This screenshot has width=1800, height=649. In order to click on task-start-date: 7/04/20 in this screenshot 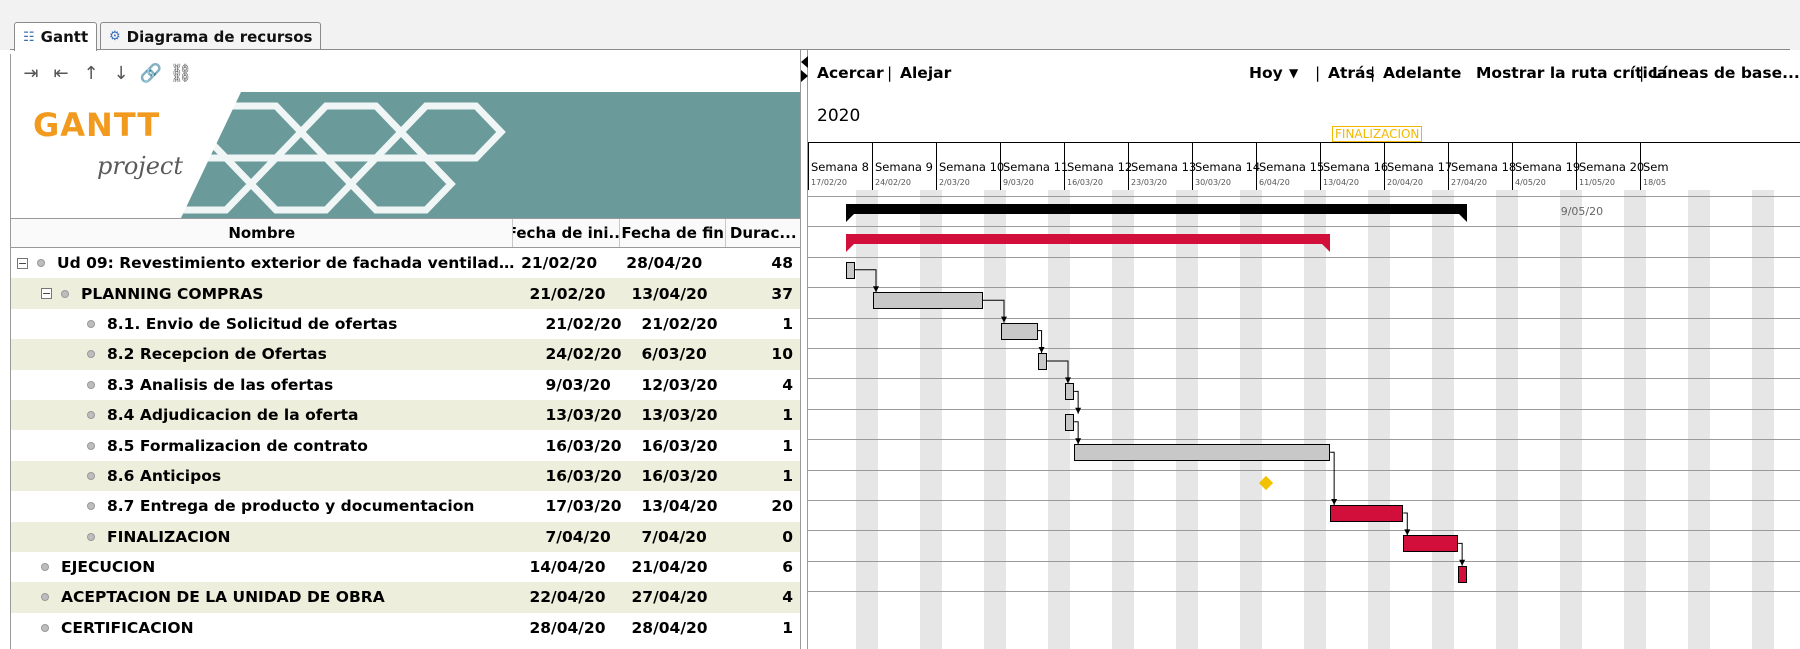, I will do `click(590, 537)`.